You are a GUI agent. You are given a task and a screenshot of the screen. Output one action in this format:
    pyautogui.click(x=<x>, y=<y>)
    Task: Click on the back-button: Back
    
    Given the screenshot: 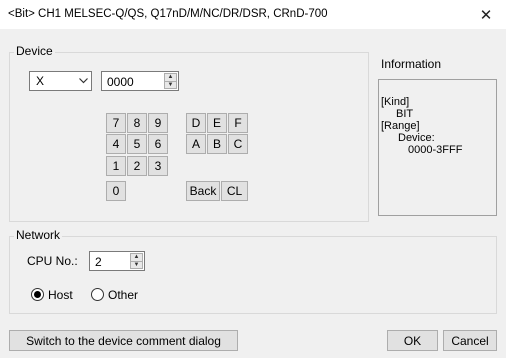 What is the action you would take?
    pyautogui.click(x=203, y=191)
    